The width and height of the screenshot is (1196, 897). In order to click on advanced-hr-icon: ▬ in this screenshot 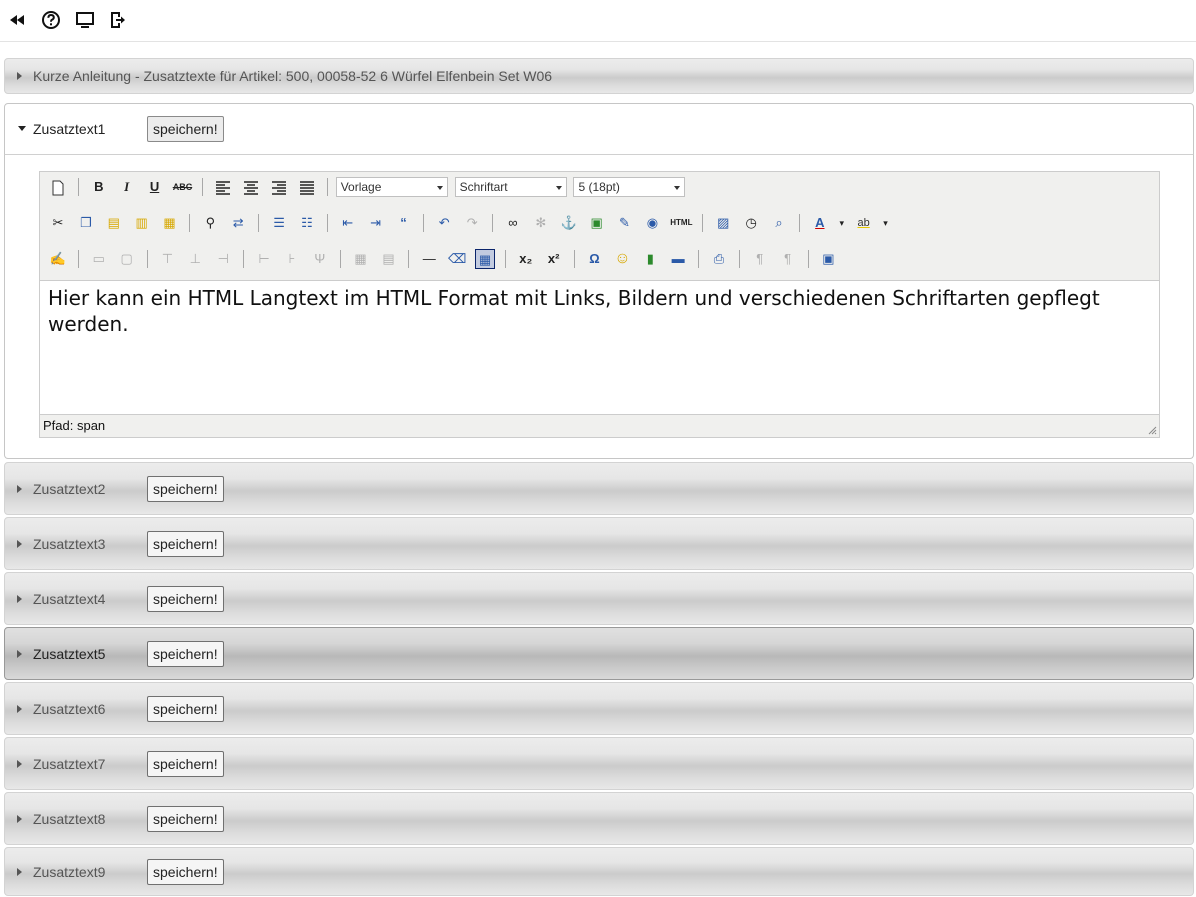, I will do `click(678, 259)`.